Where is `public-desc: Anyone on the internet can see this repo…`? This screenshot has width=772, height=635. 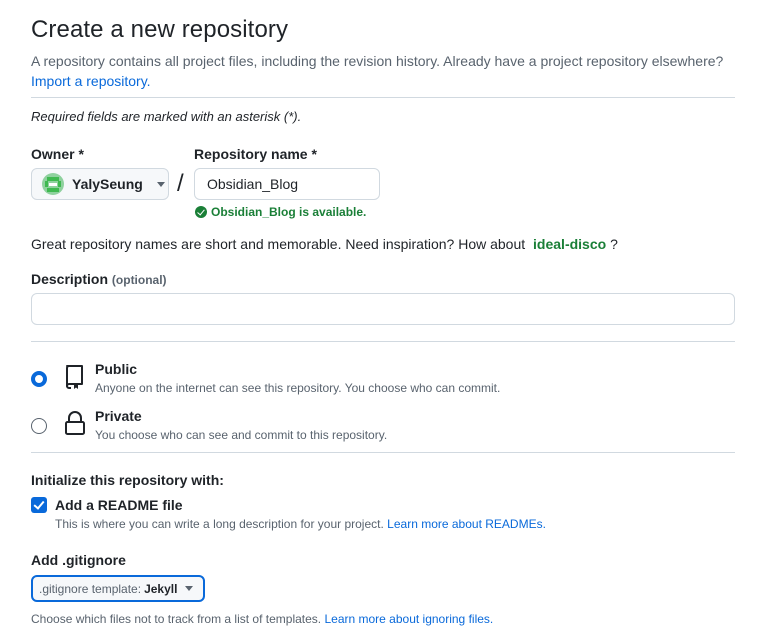 public-desc: Anyone on the internet can see this repo… is located at coordinates (298, 388).